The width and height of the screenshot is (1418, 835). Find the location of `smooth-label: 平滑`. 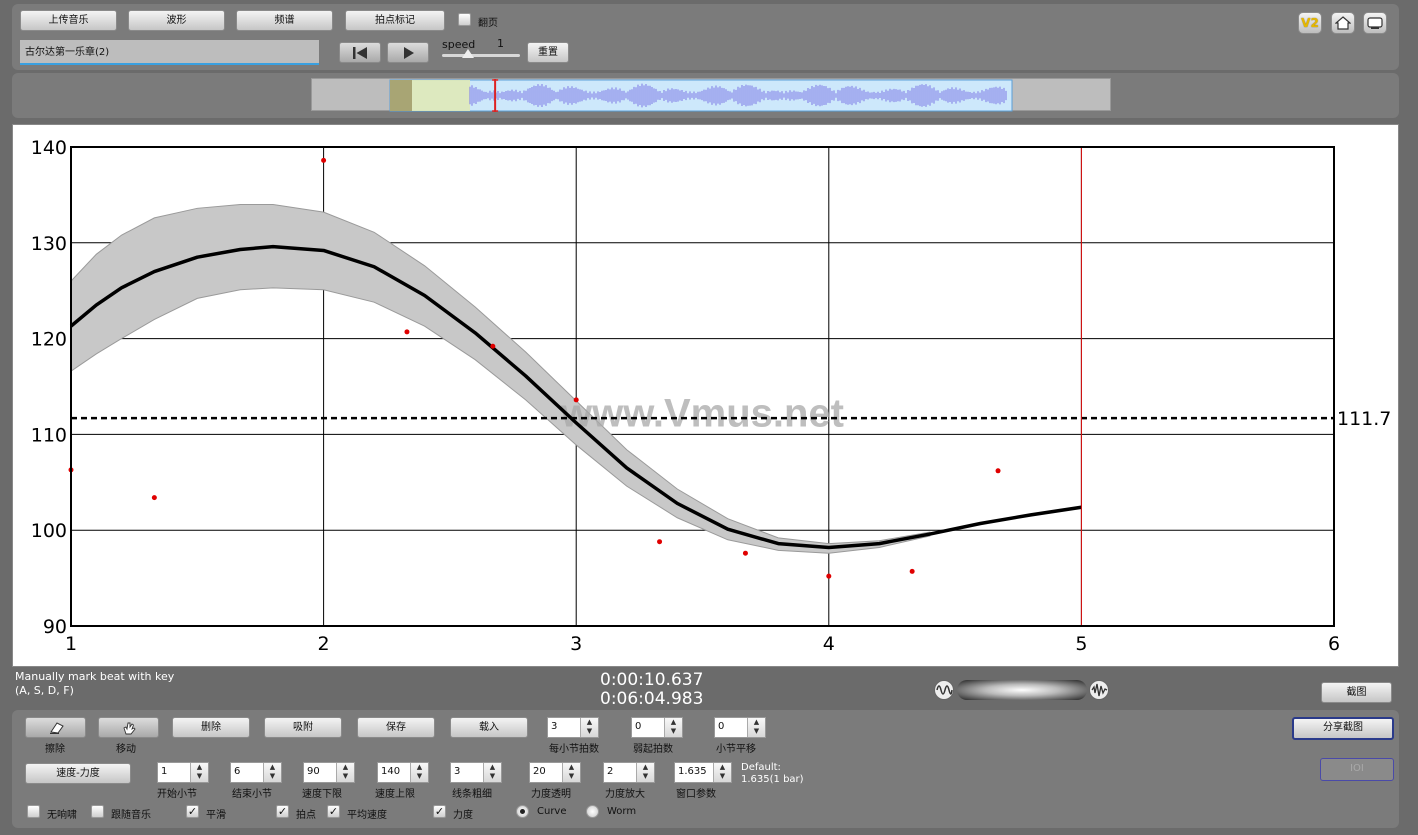

smooth-label: 平滑 is located at coordinates (216, 815).